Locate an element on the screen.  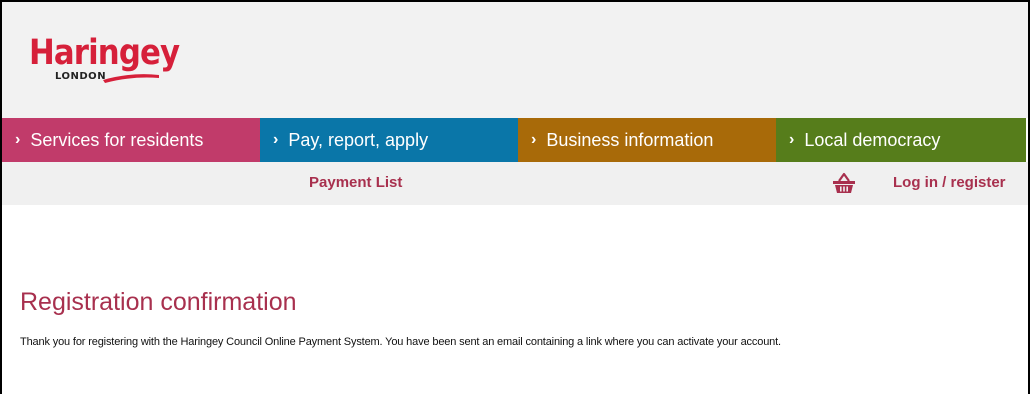
nav-local-democracy: › Local democracy is located at coordinates (901, 140).